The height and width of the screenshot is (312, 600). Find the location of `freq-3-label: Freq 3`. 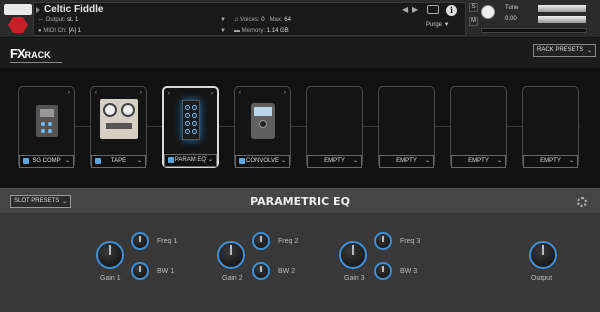

freq-3-label: Freq 3 is located at coordinates (410, 241).